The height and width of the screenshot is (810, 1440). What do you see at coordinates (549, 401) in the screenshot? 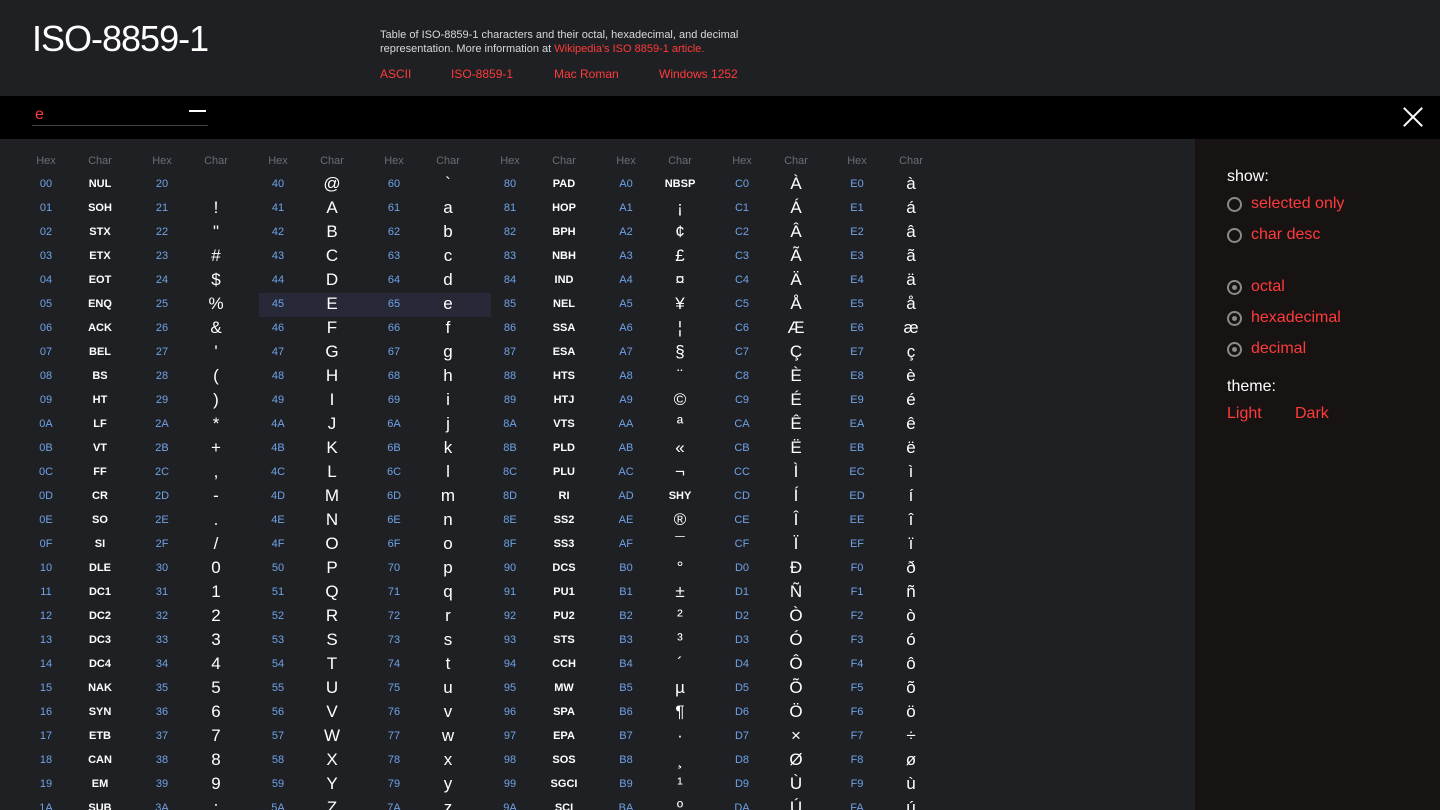
I see `table-row: 89 HTJ` at bounding box center [549, 401].